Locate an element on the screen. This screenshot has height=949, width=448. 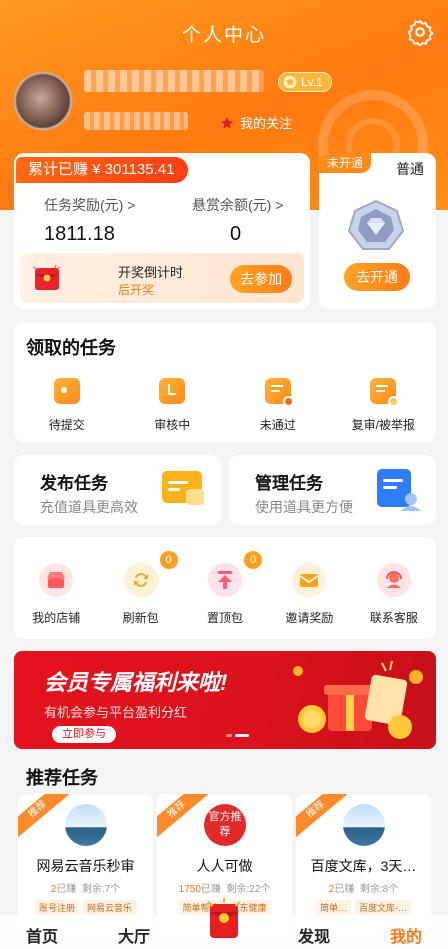
user-id-blurred is located at coordinates (136, 121).